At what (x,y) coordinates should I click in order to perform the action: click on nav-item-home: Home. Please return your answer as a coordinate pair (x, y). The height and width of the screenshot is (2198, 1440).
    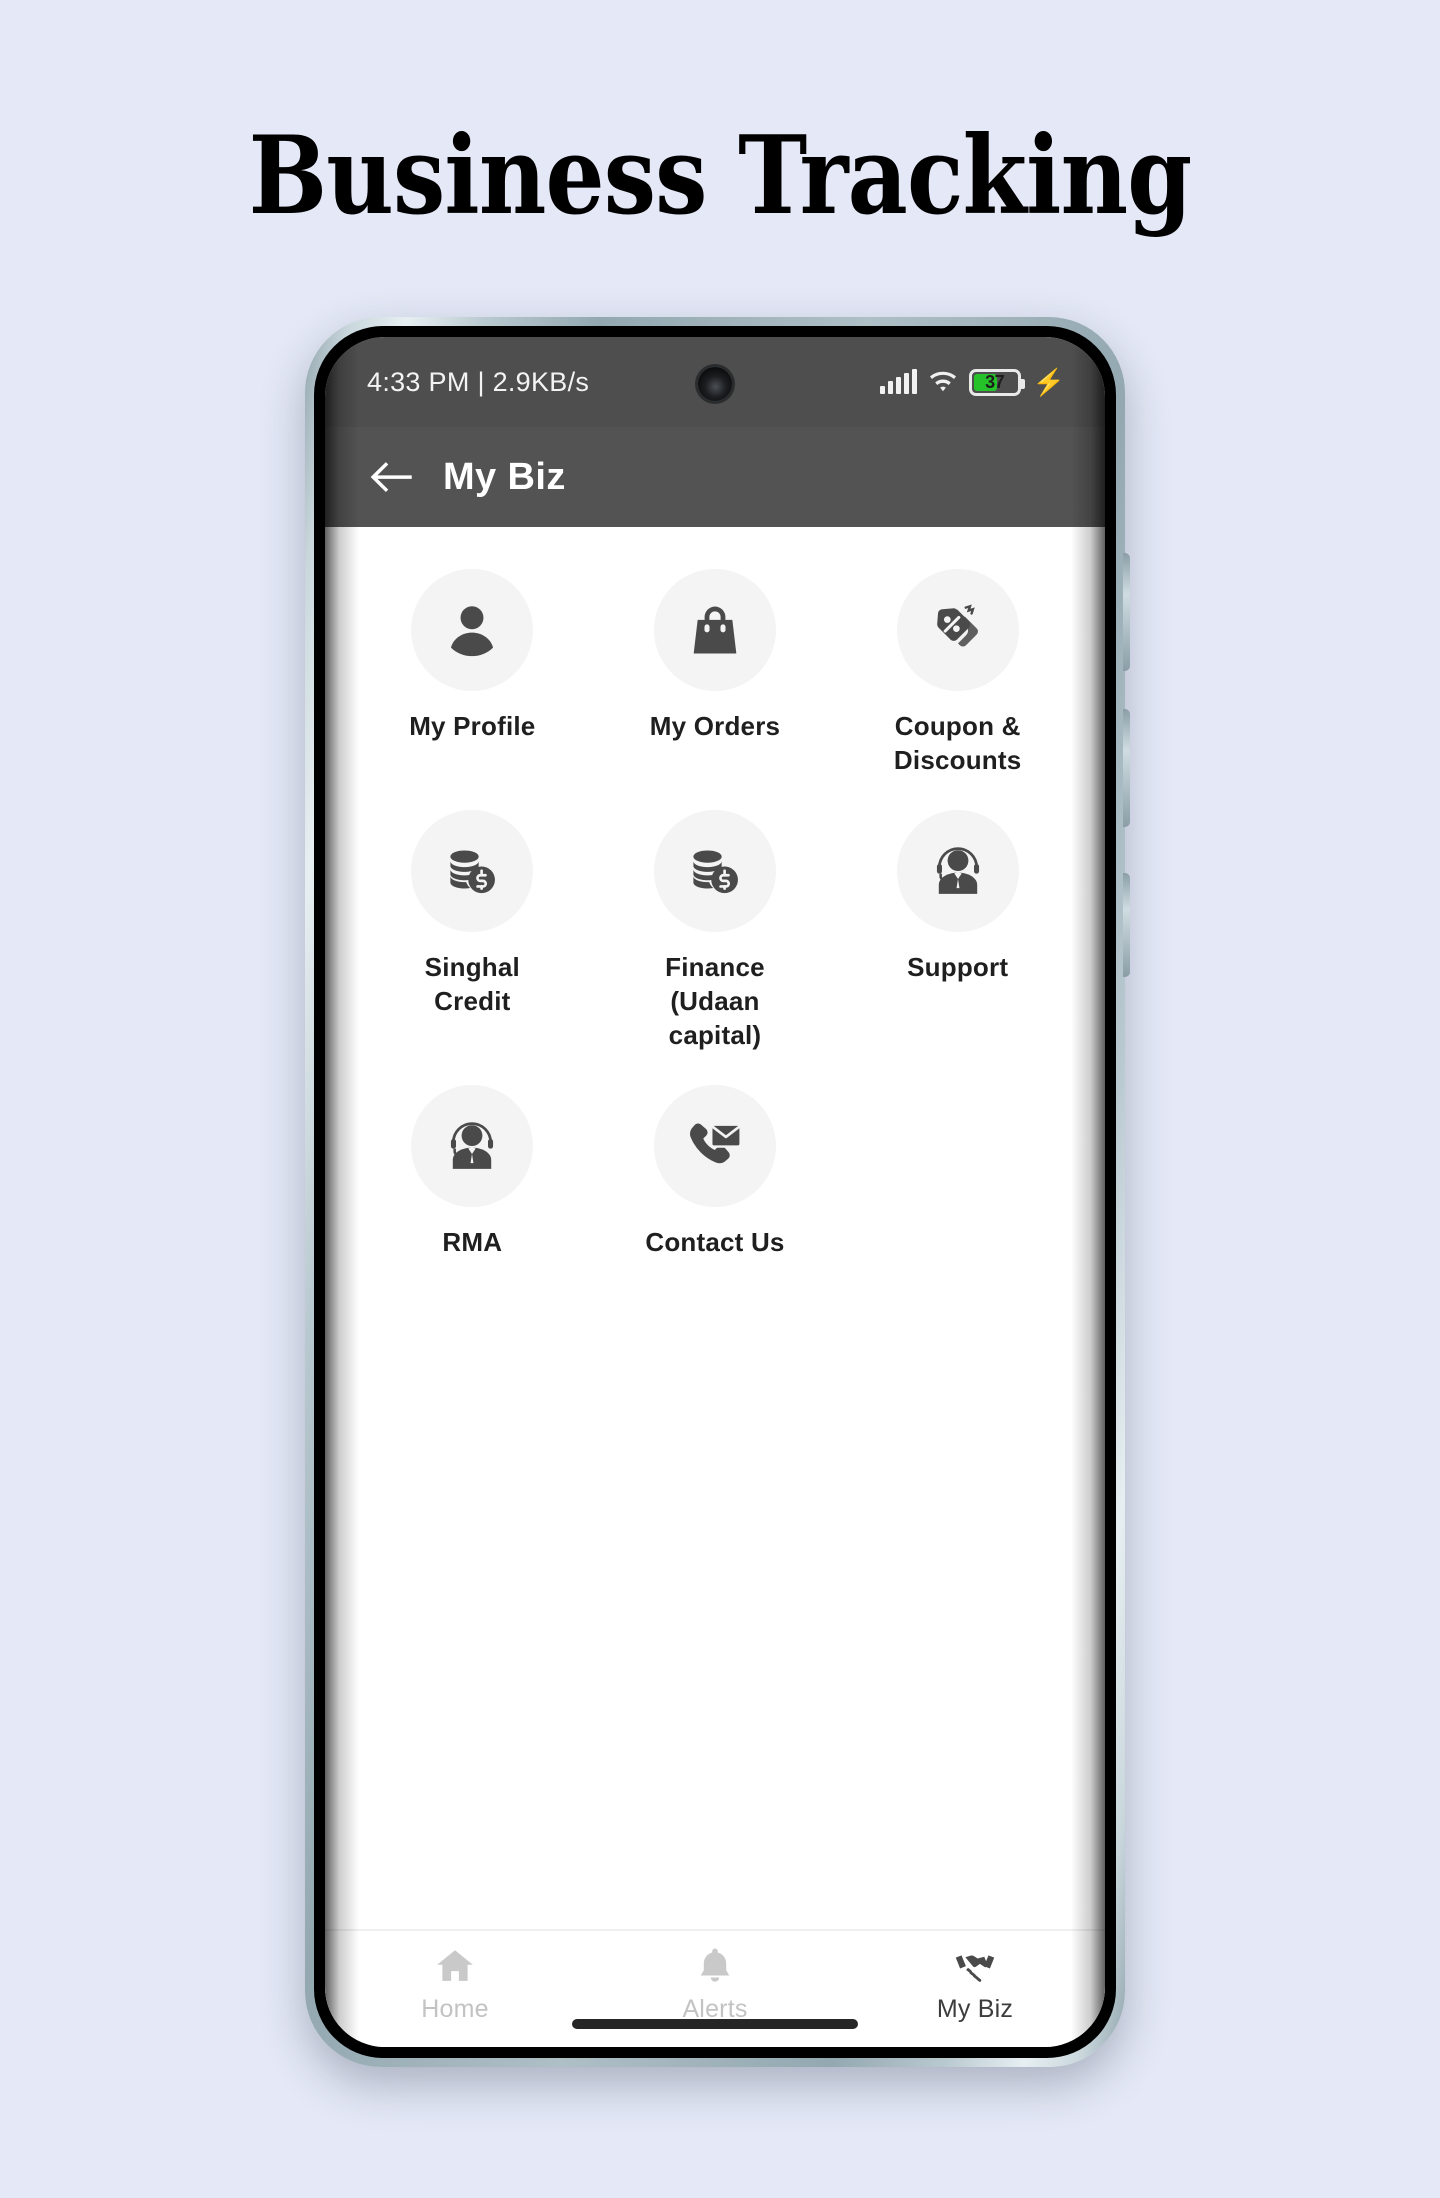
    Looking at the image, I should click on (455, 1984).